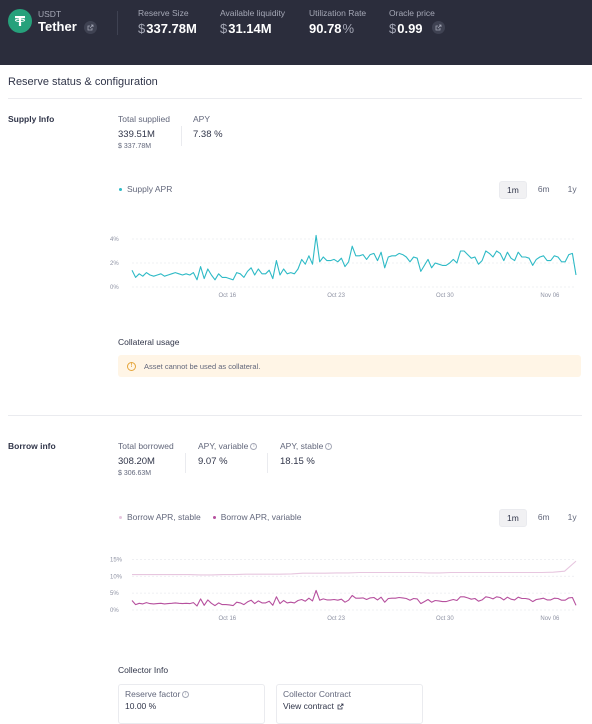 The height and width of the screenshot is (724, 592). I want to click on collateral-warning: ! Asset cannot be used as collateral., so click(349, 366).